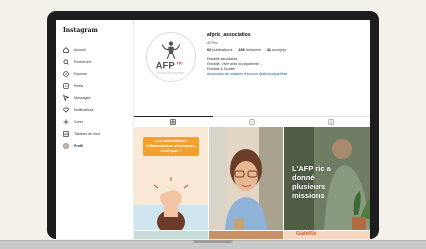 This screenshot has width=426, height=249. I want to click on sidebar-item-accueil: Accueil, so click(98, 50).